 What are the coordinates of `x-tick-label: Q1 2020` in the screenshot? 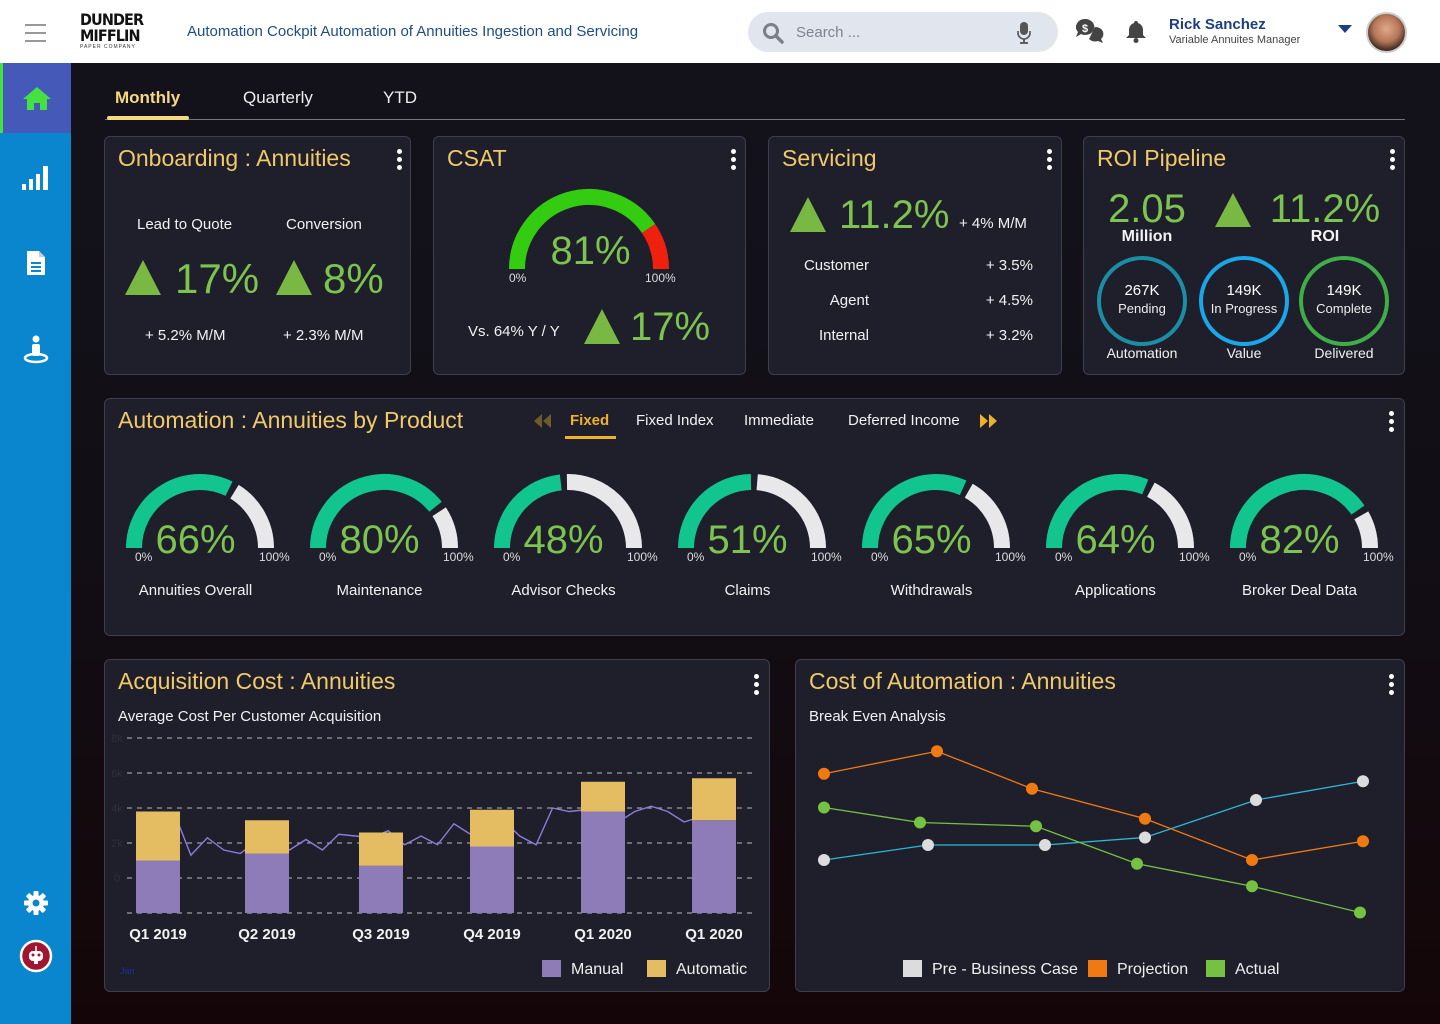 It's located at (603, 934).